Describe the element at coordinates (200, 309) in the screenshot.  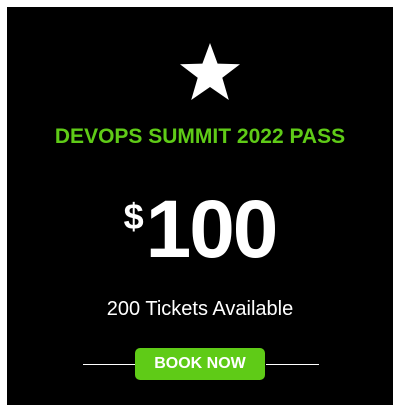
I see `tickets-available: 200 Tickets Available` at that location.